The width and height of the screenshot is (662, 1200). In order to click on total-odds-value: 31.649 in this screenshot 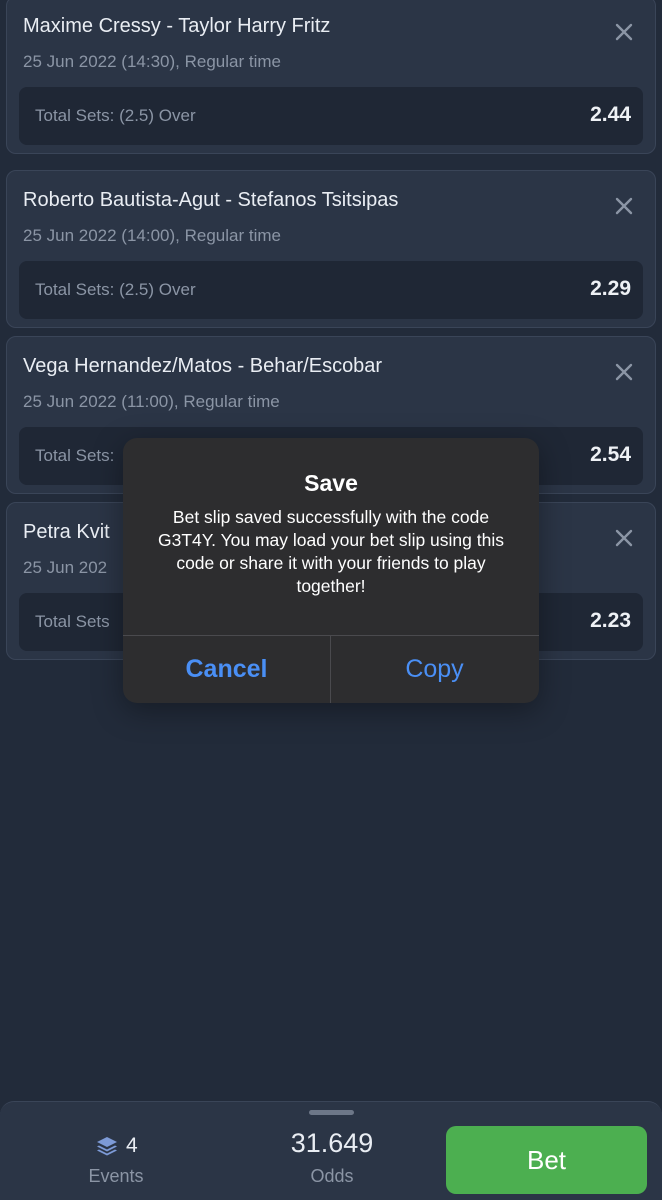, I will do `click(332, 1143)`.